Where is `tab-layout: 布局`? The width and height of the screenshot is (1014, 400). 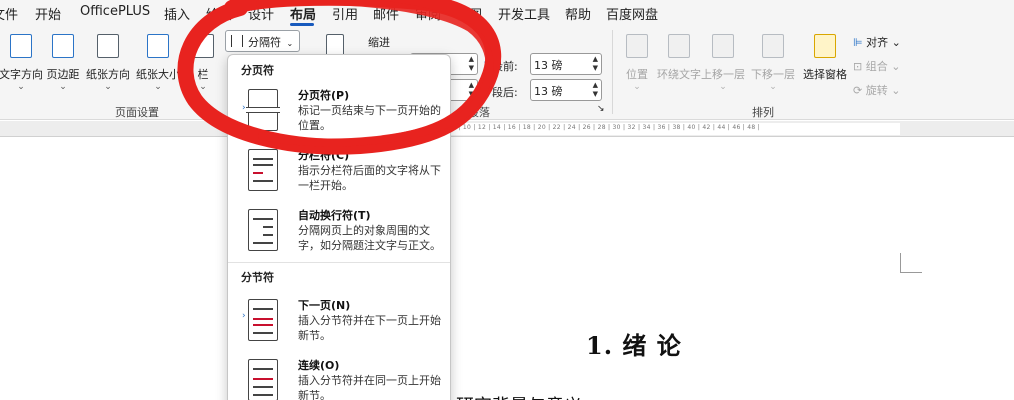
tab-layout: 布局 is located at coordinates (303, 13).